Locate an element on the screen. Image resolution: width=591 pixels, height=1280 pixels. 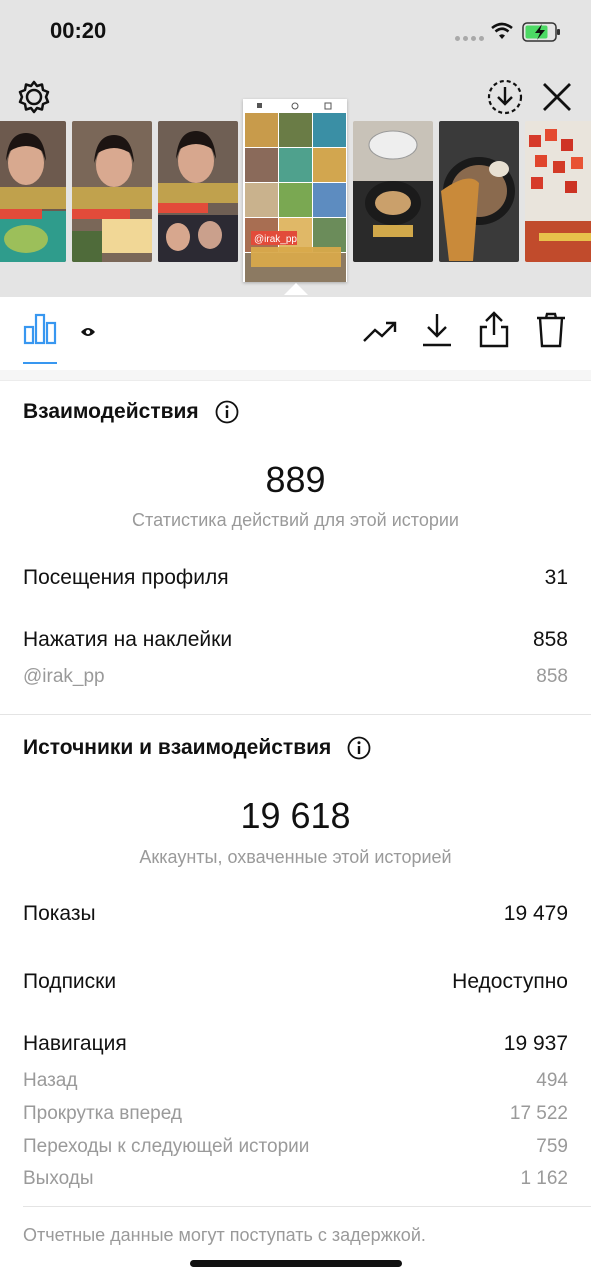
wifi-icon is located at coordinates (502, 30).